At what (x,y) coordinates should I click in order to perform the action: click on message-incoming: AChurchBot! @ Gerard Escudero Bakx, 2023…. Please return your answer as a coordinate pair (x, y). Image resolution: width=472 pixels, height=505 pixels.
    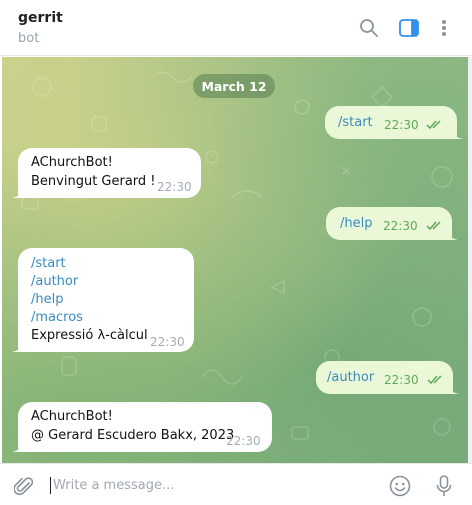
    Looking at the image, I should click on (142, 427).